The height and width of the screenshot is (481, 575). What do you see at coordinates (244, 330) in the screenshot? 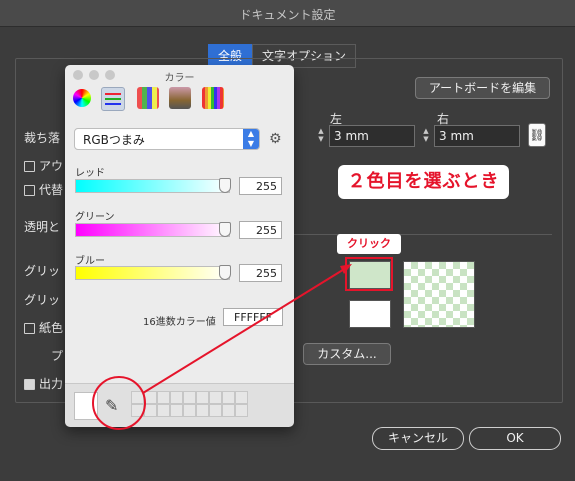
I see `annotation-arrow-line` at bounding box center [244, 330].